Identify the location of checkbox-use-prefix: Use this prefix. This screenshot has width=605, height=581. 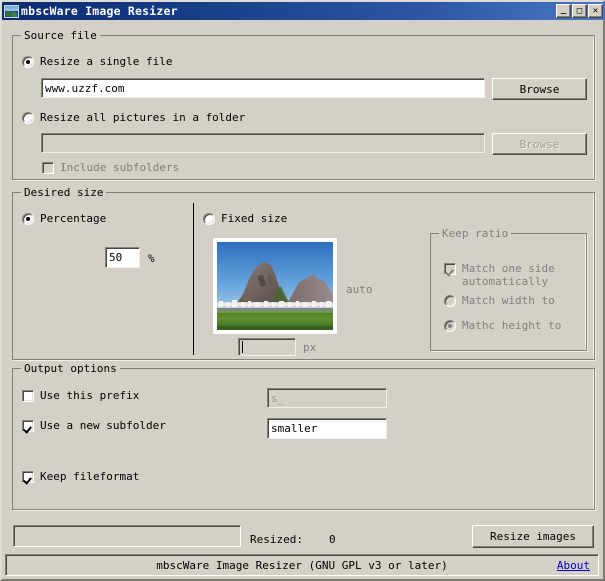
(80, 395).